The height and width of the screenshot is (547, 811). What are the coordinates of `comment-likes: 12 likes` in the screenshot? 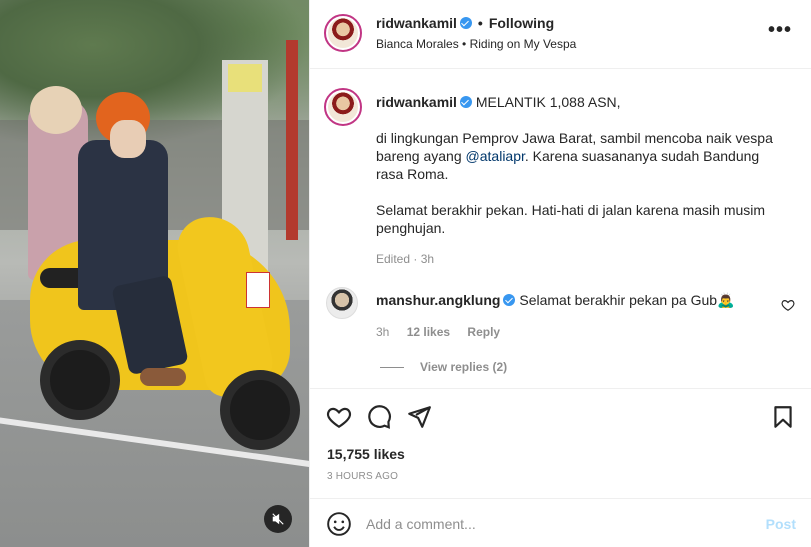 It's located at (428, 332).